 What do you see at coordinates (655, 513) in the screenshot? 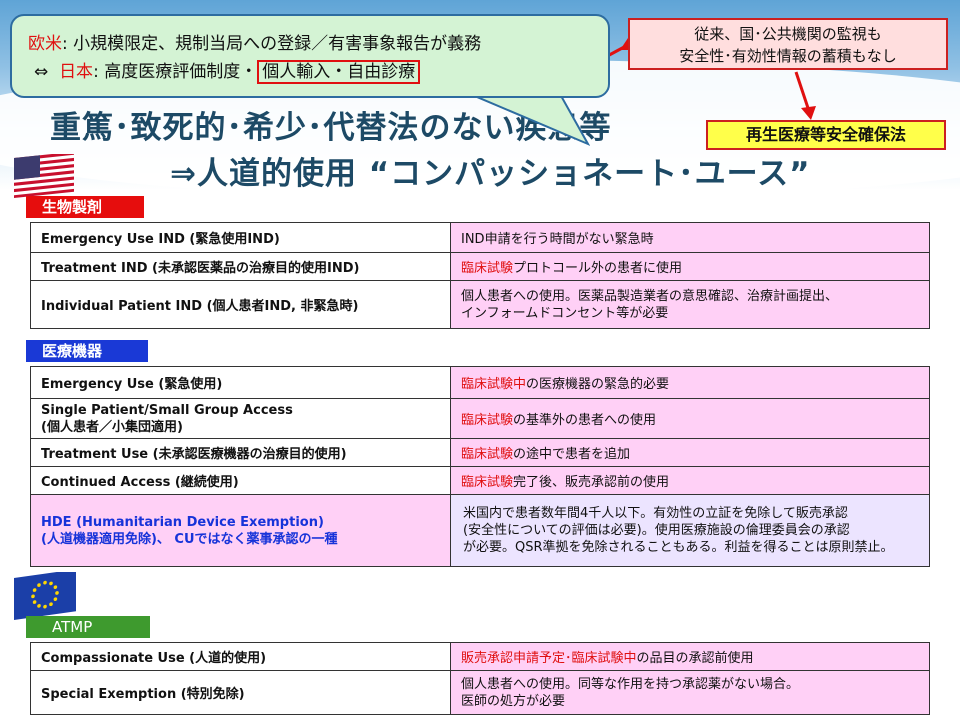
I see `row-text-line: 米国内で患者数年間4千人以下。有効性の立証を免除して販売承認` at bounding box center [655, 513].